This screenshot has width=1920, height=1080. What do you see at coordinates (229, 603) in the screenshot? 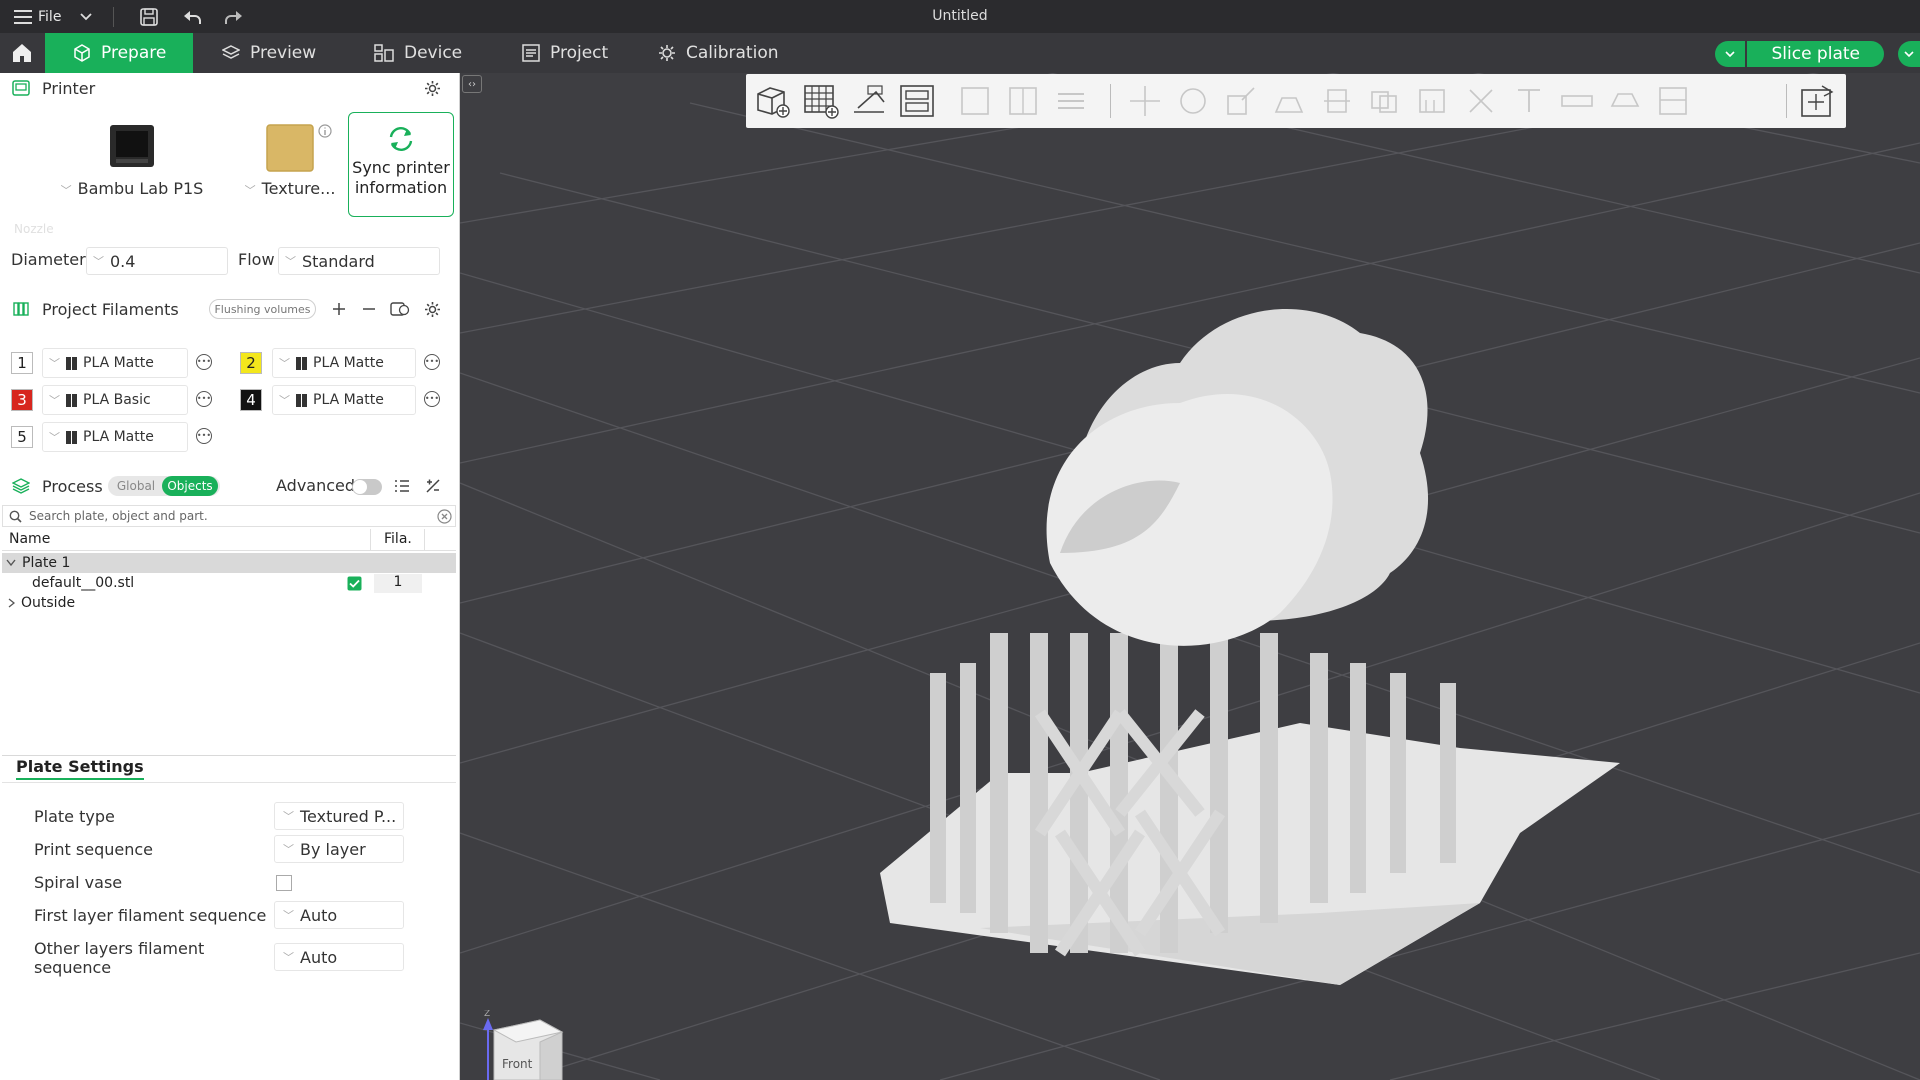
I see `tree-row-outside: Outside` at bounding box center [229, 603].